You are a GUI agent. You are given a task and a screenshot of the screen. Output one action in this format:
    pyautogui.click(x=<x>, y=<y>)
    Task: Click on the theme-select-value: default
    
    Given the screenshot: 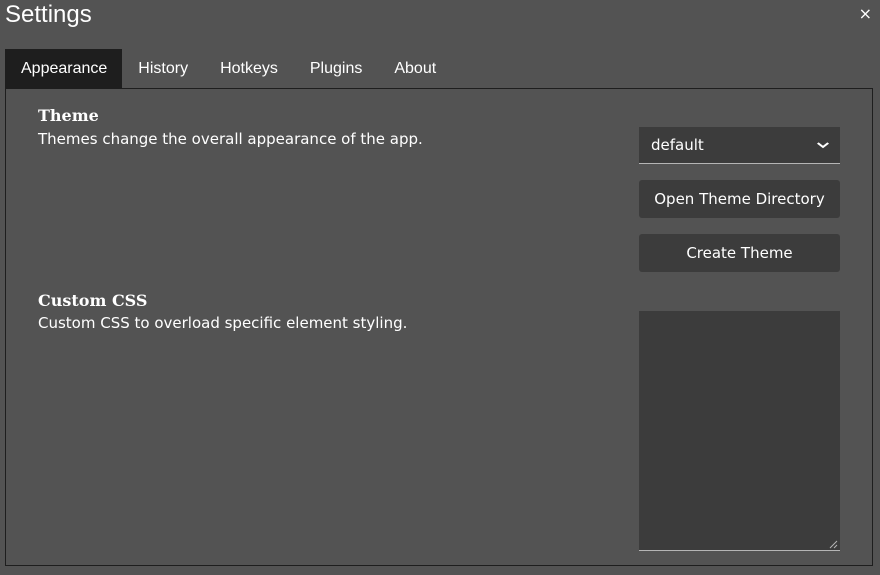 What is the action you would take?
    pyautogui.click(x=677, y=145)
    